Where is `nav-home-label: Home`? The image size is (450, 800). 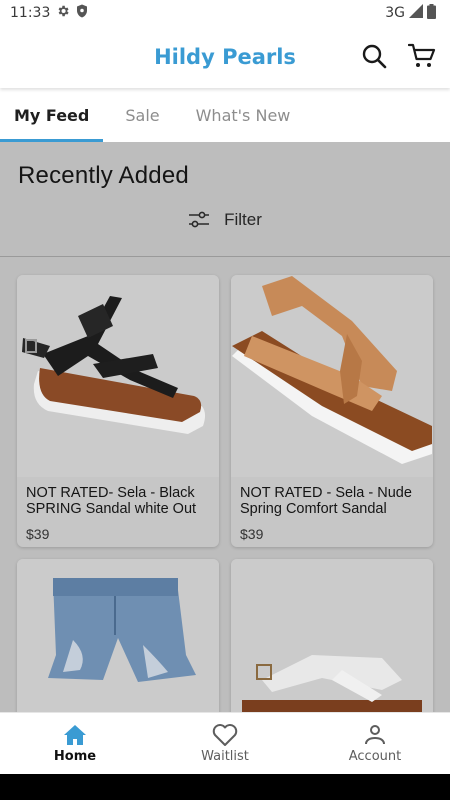 nav-home-label: Home is located at coordinates (75, 756).